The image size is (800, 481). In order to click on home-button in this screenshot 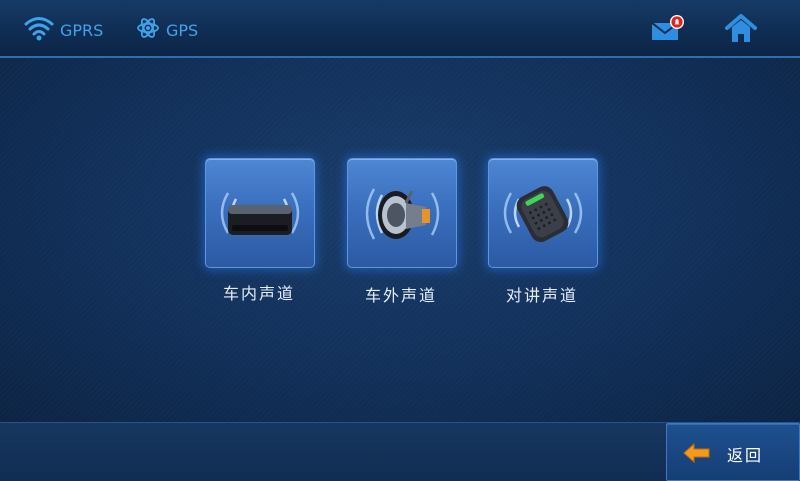, I will do `click(741, 29)`.